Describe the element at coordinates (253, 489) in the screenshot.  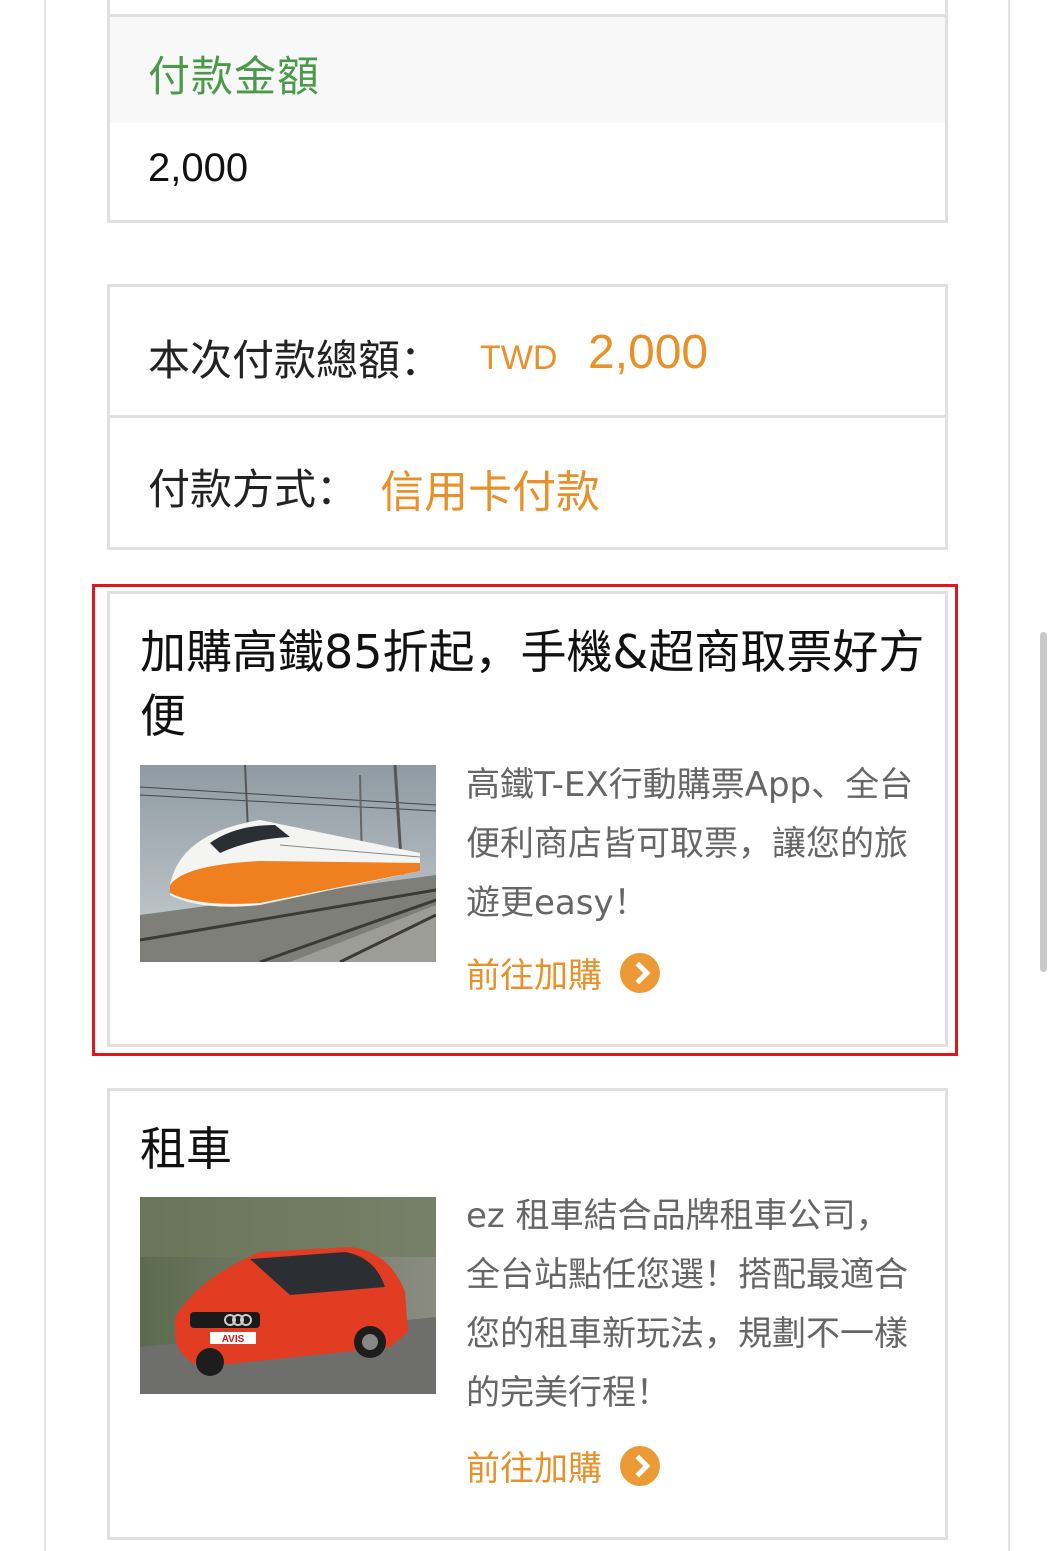
I see `payment-method-label: 付款方式：` at that location.